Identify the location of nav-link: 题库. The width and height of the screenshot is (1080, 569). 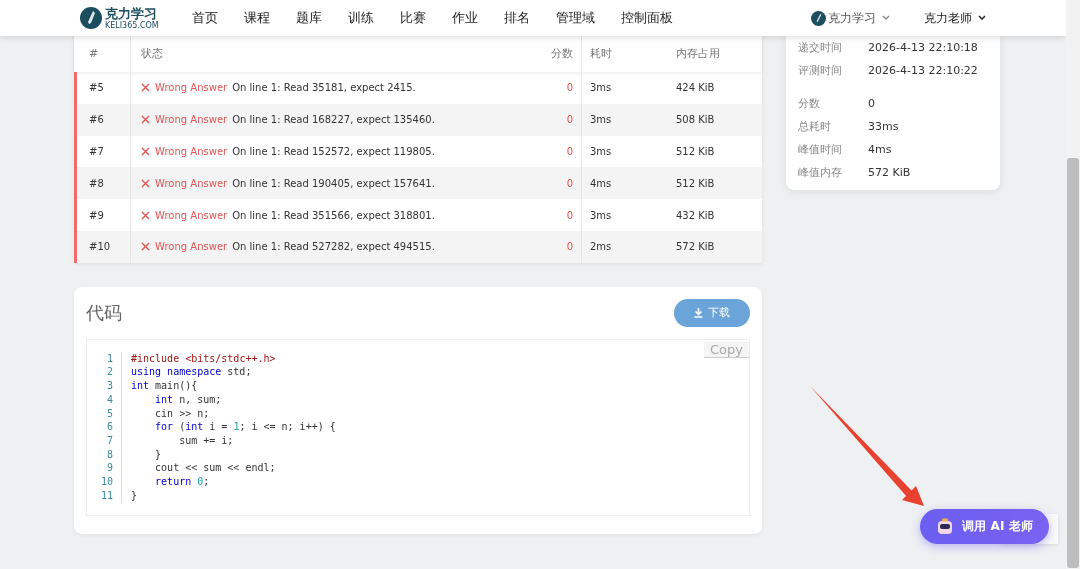
(308, 18).